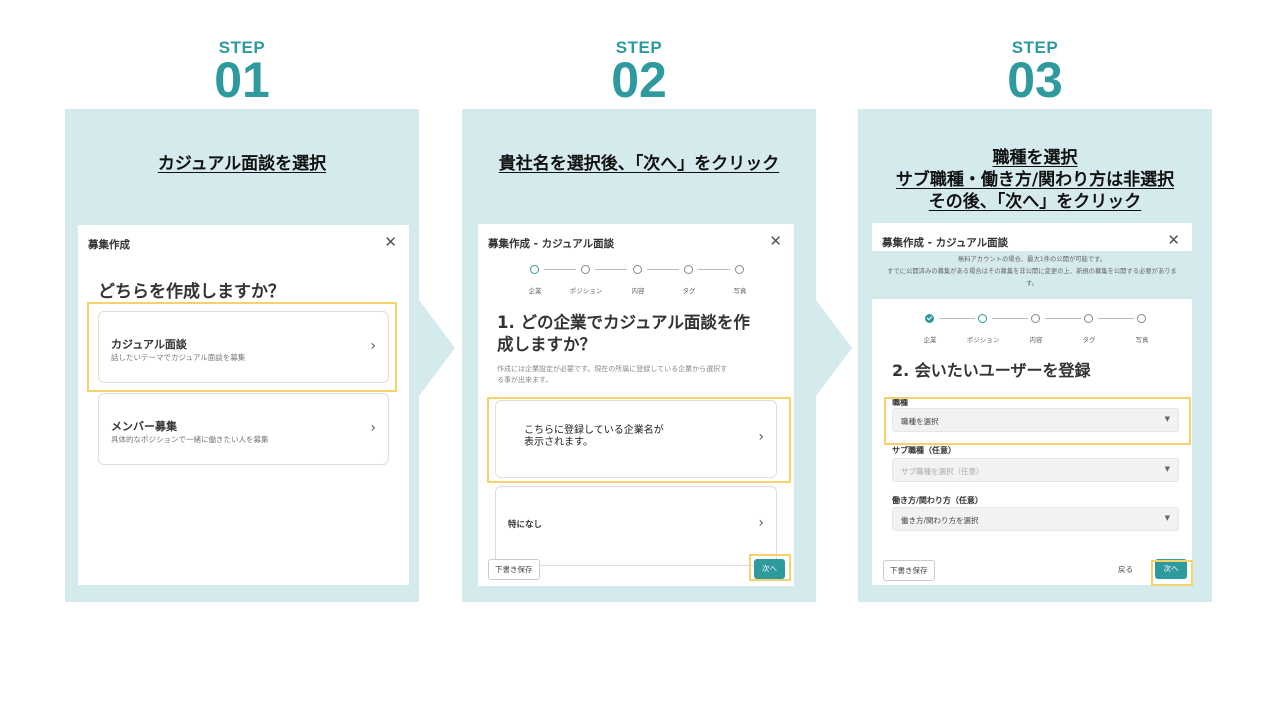  Describe the element at coordinates (525, 525) in the screenshot. I see `option-title: 特になし` at that location.